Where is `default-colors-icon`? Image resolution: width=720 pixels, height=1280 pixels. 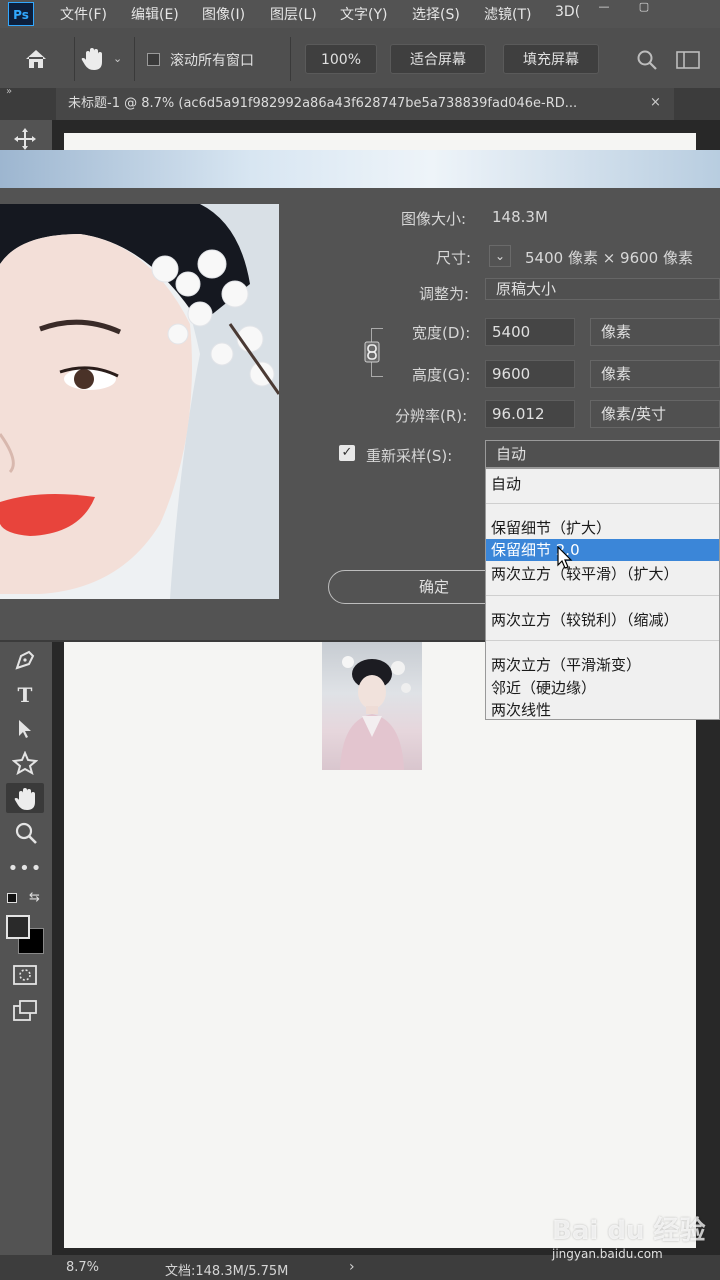 default-colors-icon is located at coordinates (12, 898).